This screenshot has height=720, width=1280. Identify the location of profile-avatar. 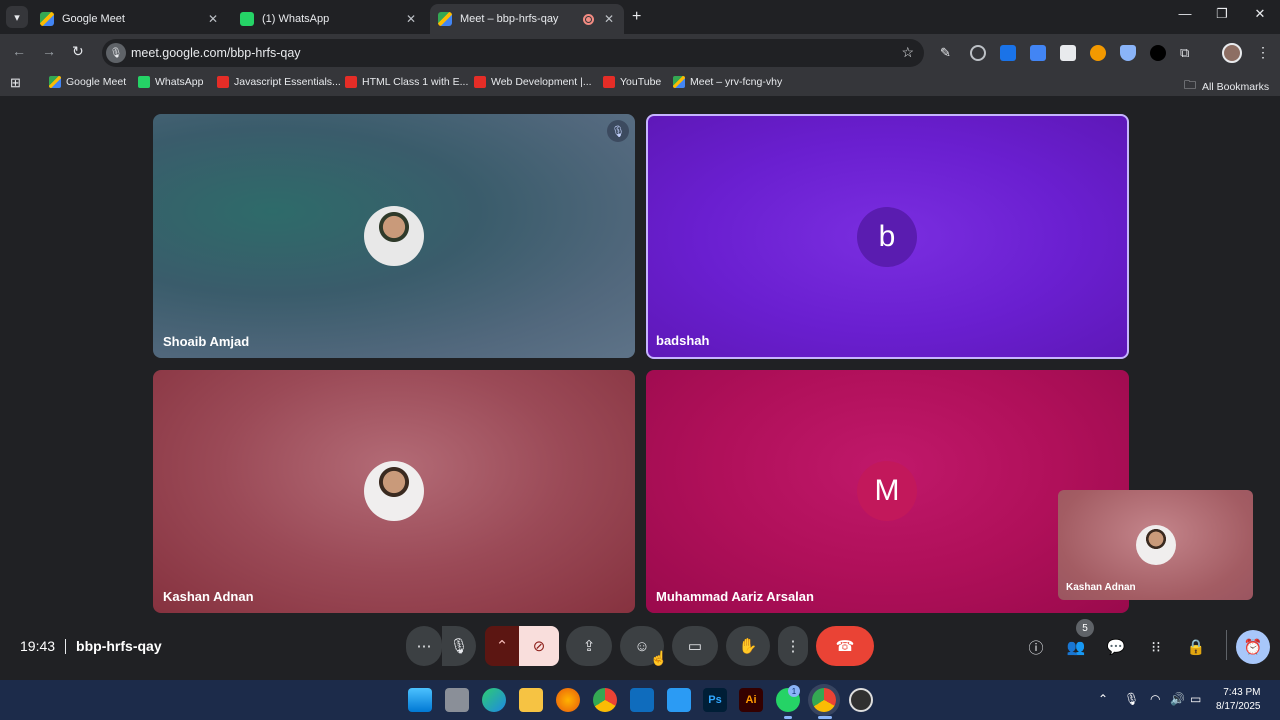
(1232, 53).